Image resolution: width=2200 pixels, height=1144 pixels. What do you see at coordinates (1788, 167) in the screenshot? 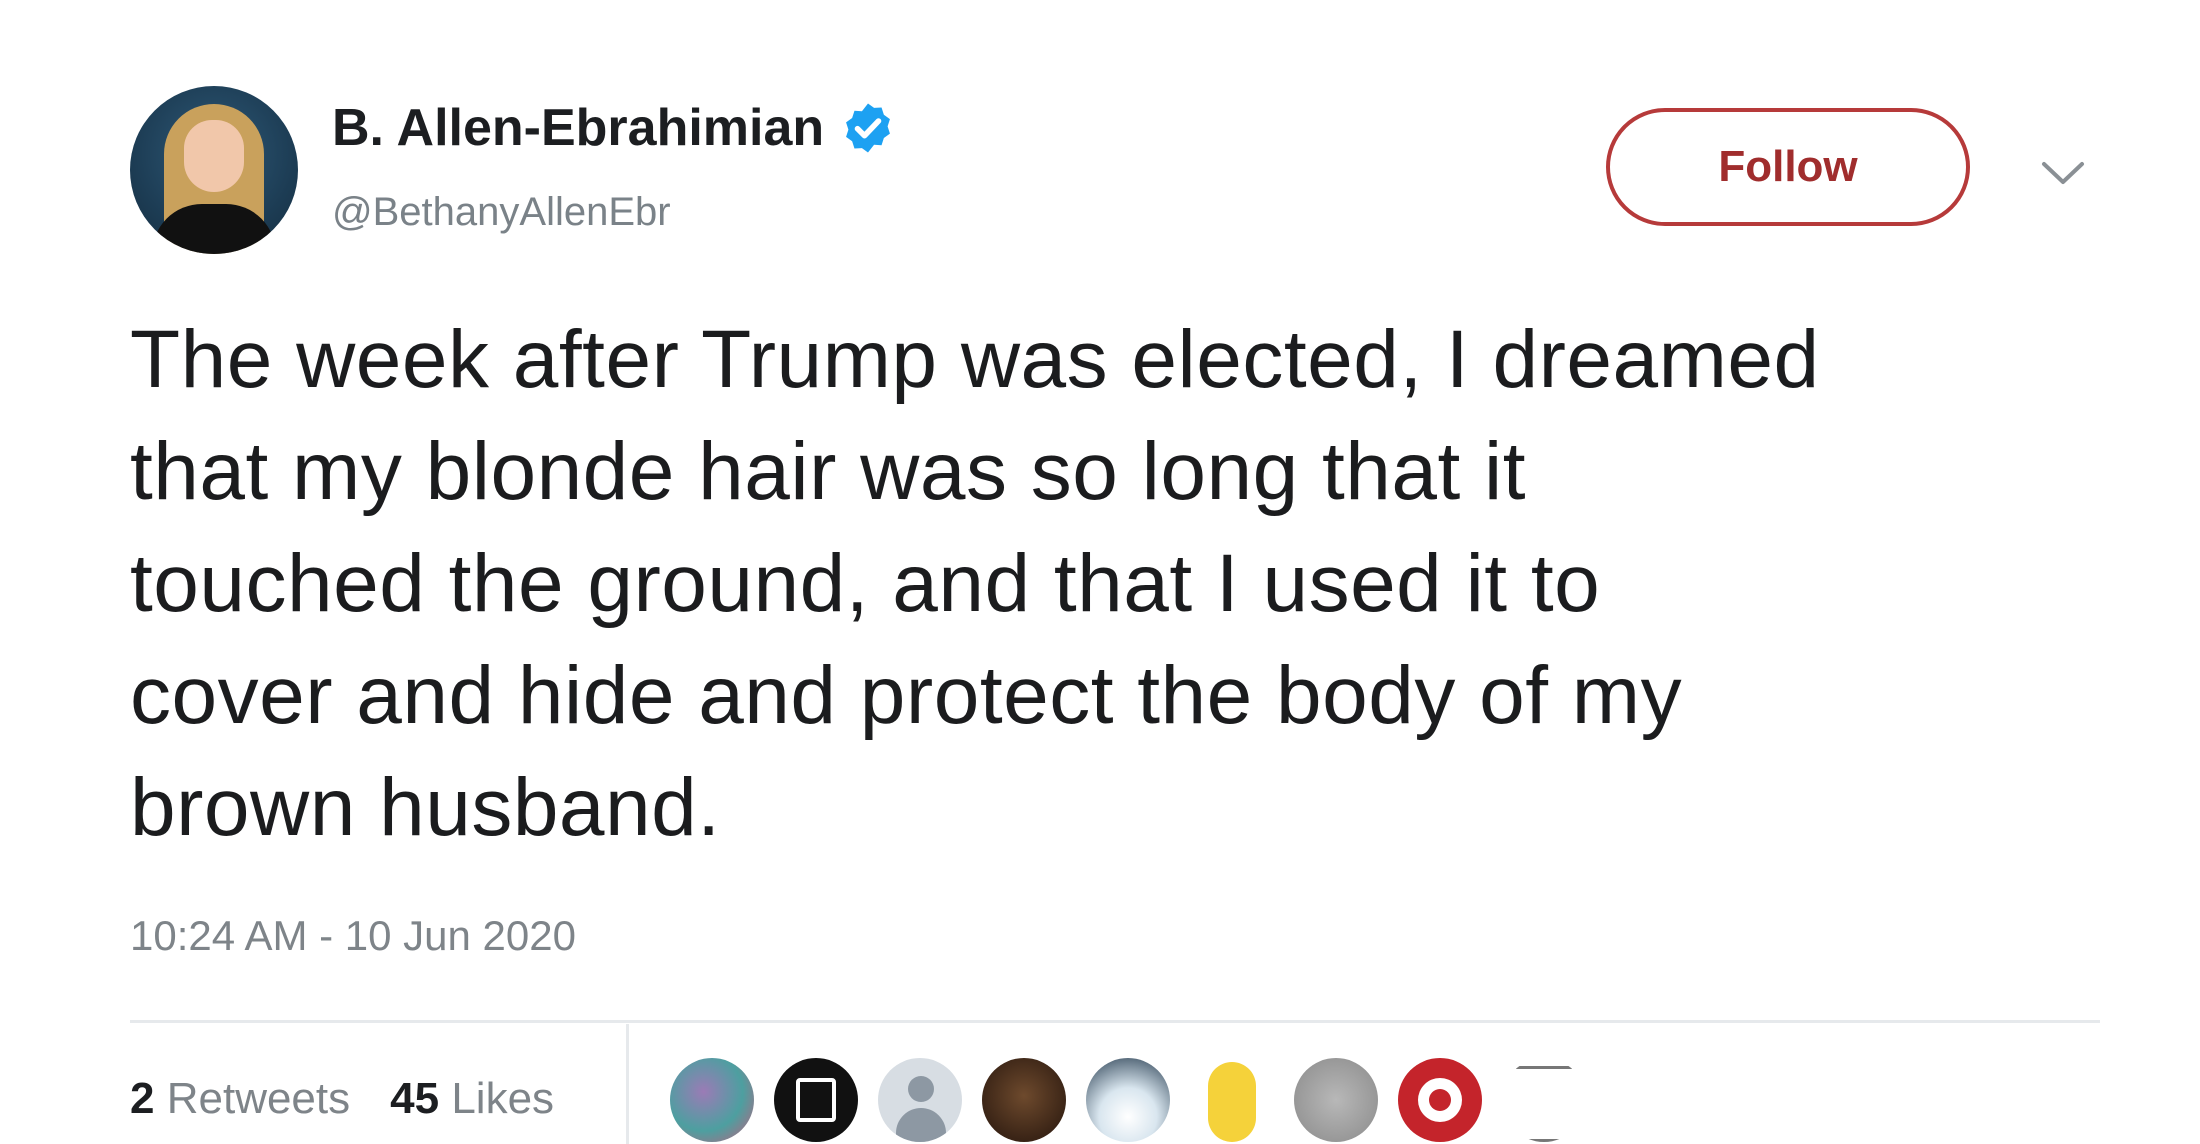
I see `follow-button: Follow` at bounding box center [1788, 167].